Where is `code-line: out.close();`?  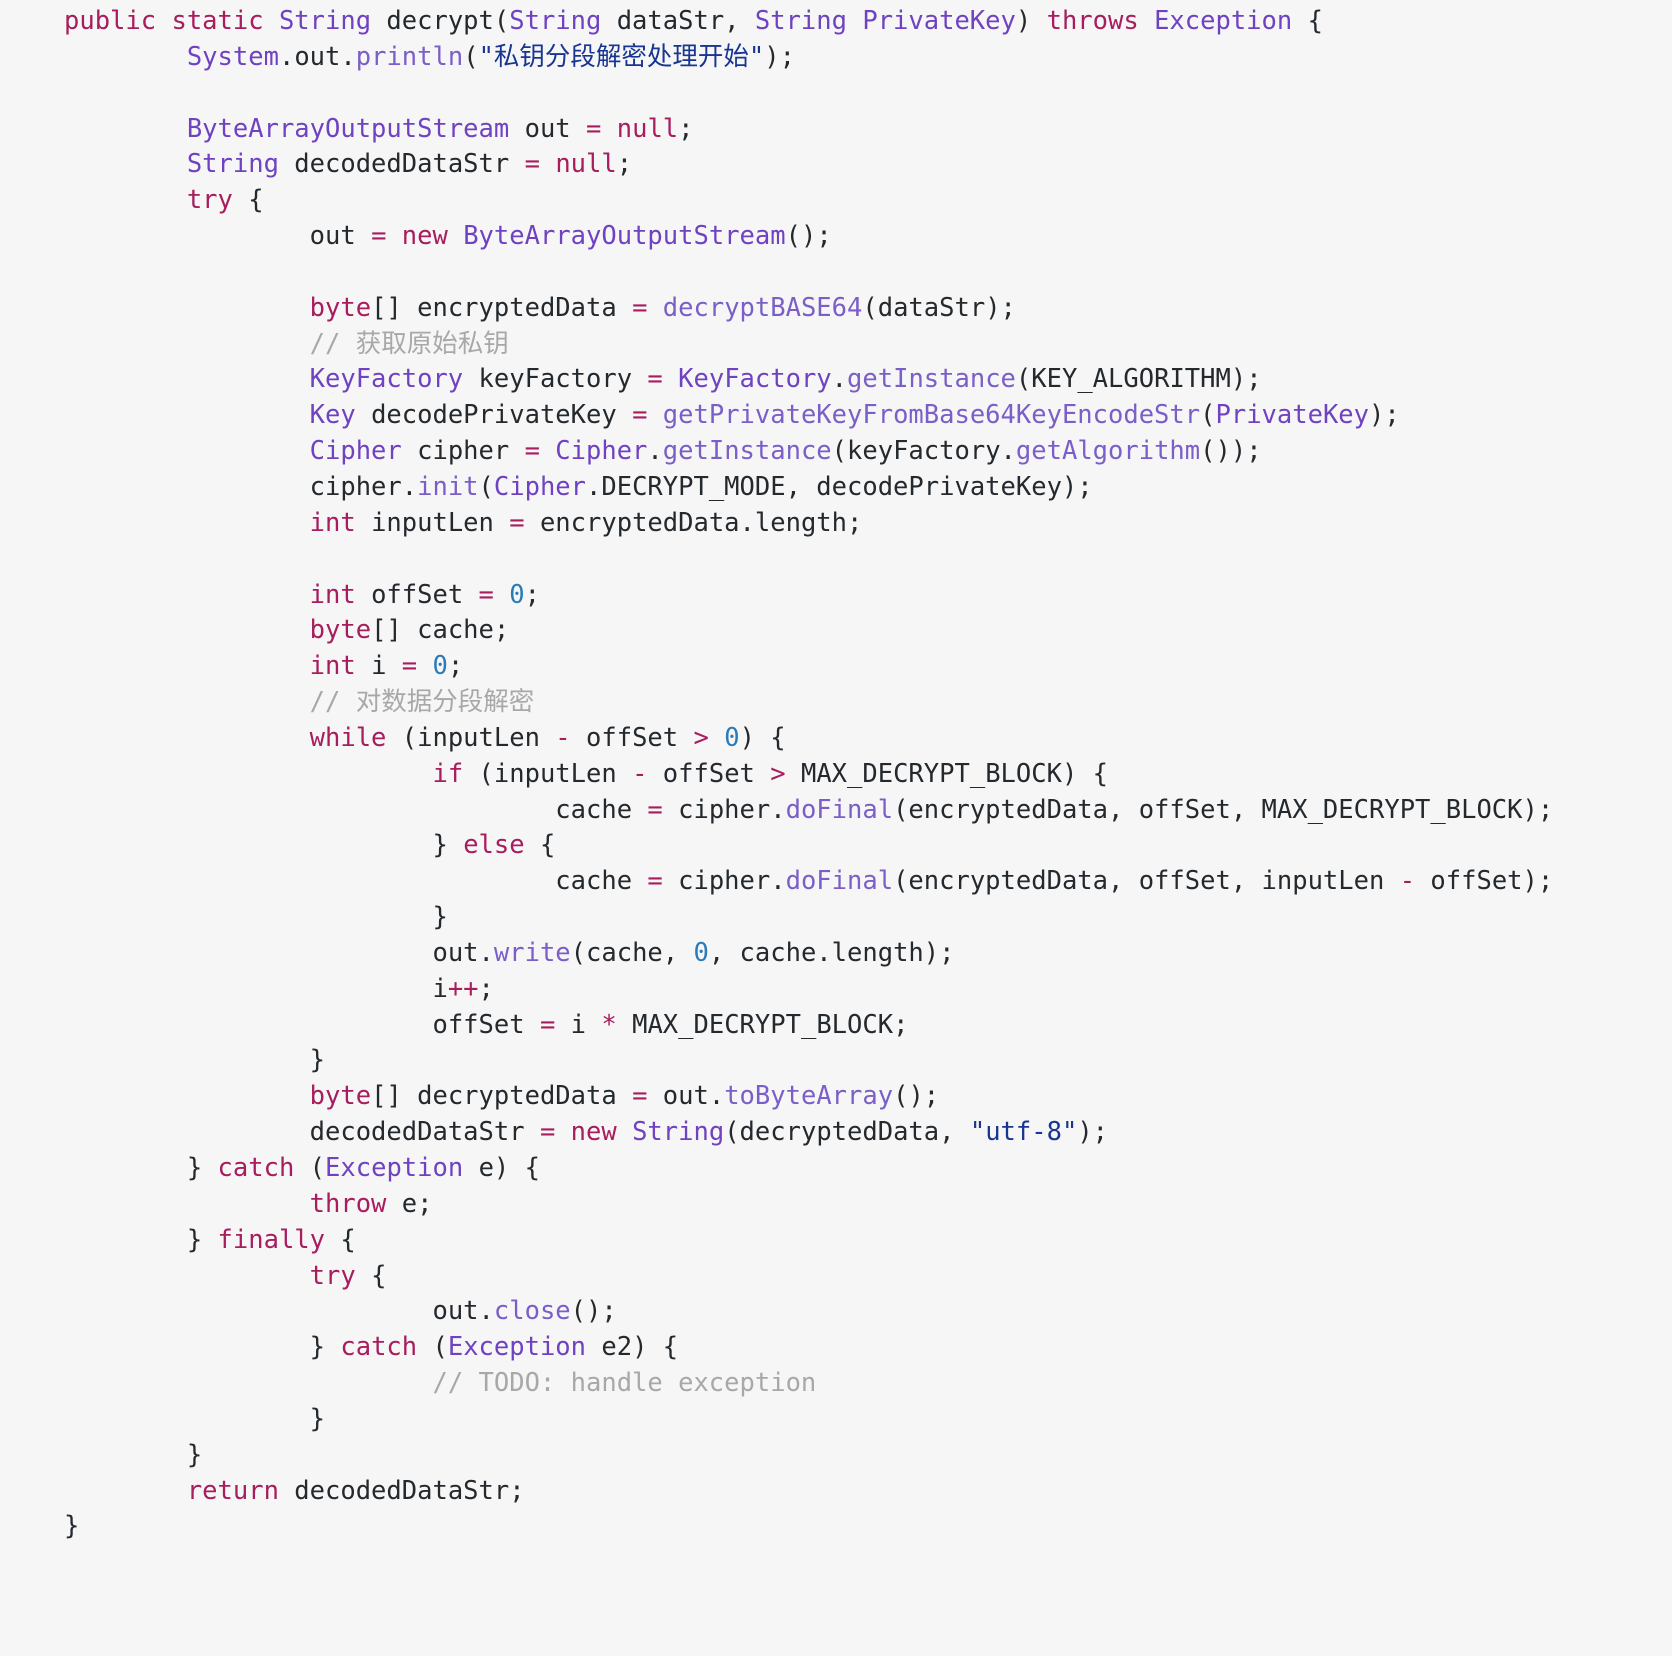
code-line: out.close(); is located at coordinates (836, 1312).